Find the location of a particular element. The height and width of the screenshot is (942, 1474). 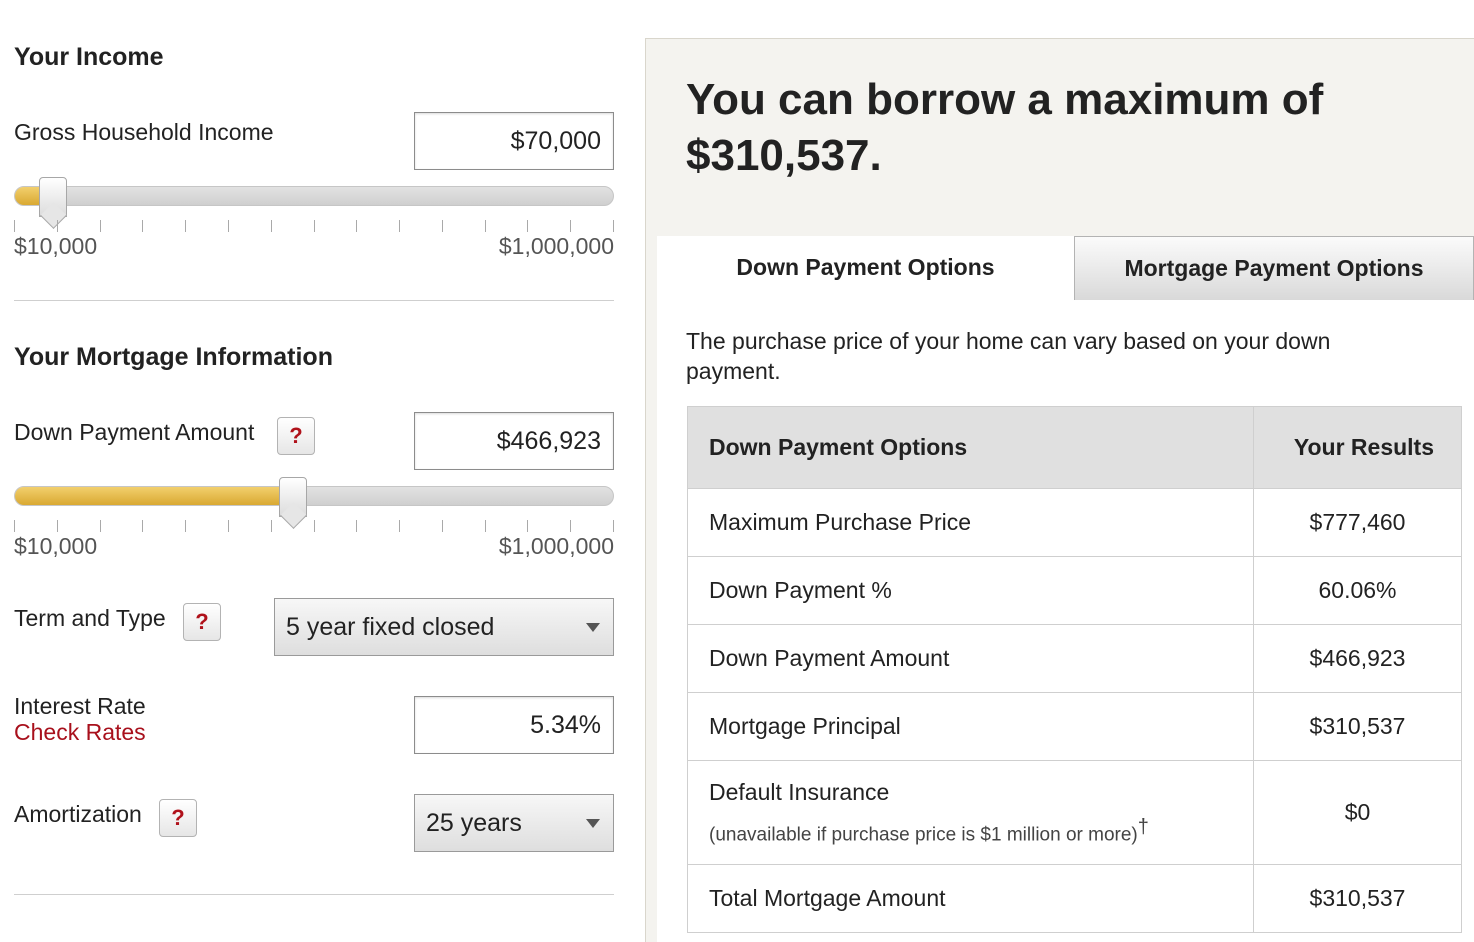

gross-income-label: Gross Household Income is located at coordinates (144, 132).